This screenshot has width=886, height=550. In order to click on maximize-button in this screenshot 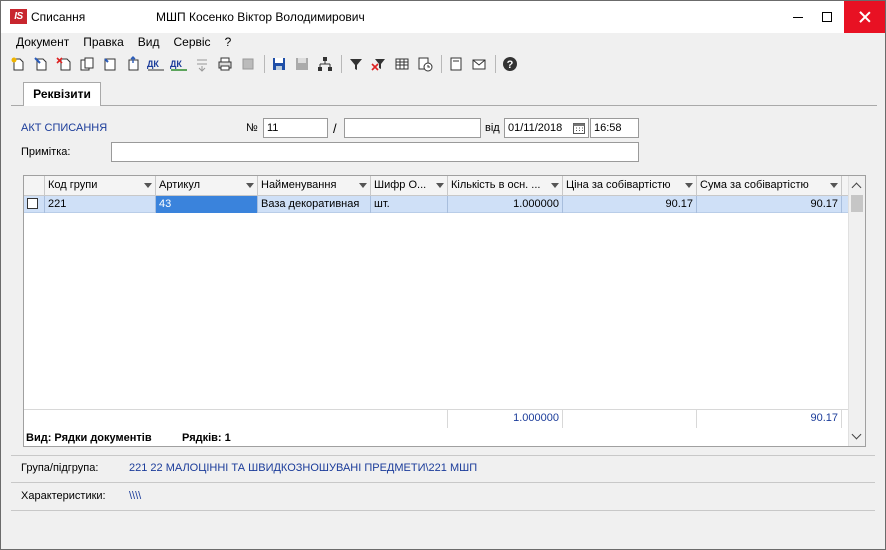, I will do `click(826, 17)`.